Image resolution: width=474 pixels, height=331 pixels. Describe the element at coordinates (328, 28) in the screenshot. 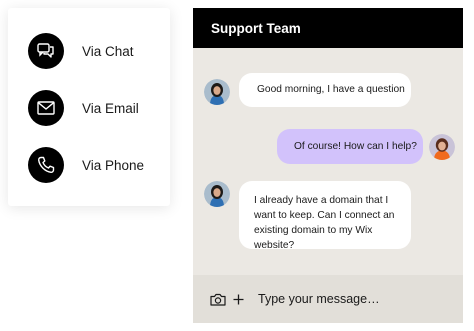

I see `chat-header: Support Team` at that location.